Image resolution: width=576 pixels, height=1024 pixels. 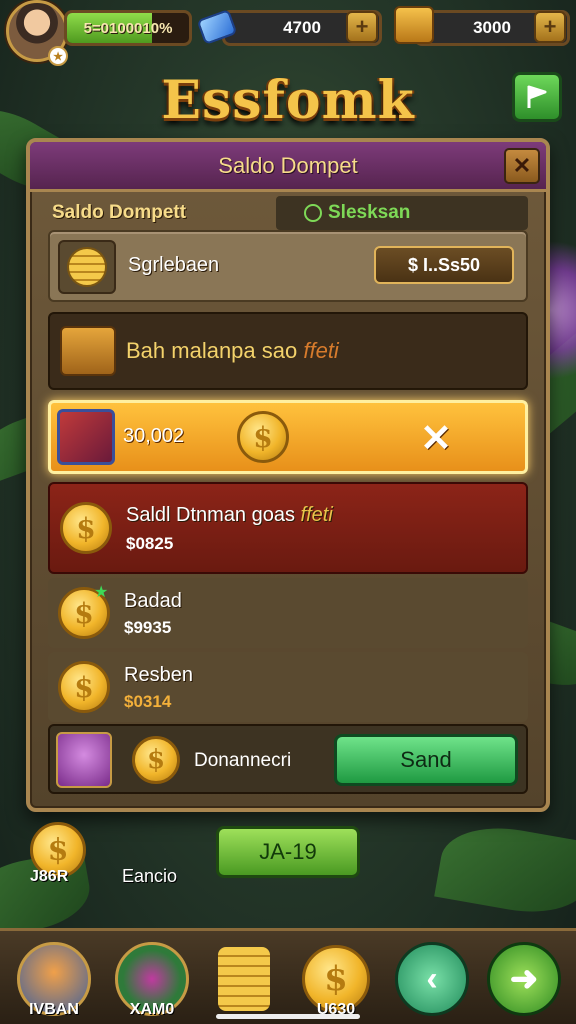 What do you see at coordinates (86, 437) in the screenshot?
I see `gift-box-icon` at bounding box center [86, 437].